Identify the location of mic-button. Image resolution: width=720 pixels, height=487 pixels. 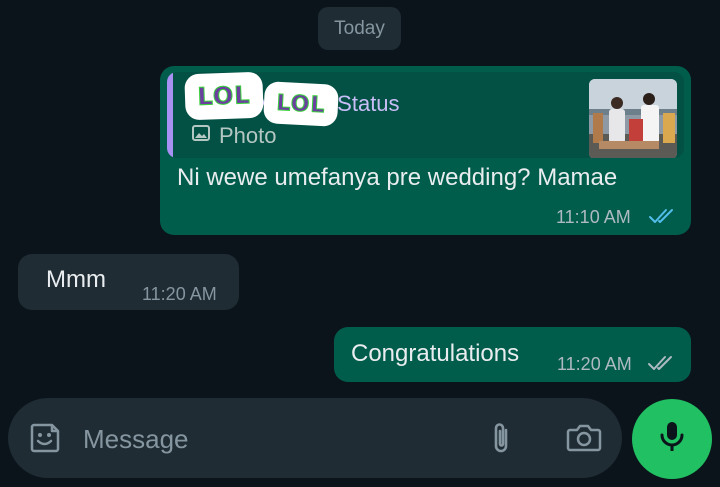
(672, 439).